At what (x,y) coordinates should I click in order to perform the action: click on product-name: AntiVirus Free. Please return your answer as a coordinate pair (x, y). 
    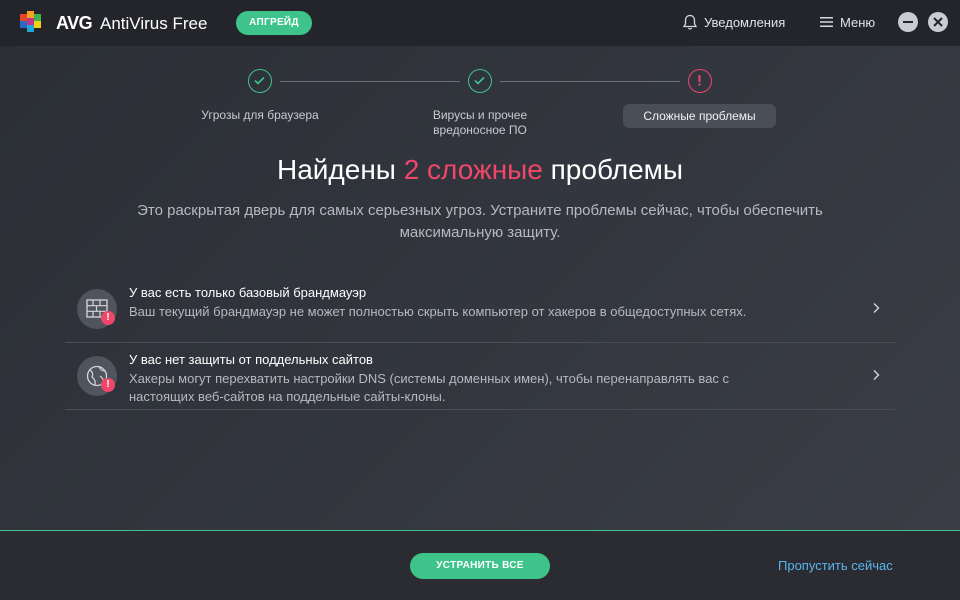
    Looking at the image, I should click on (154, 23).